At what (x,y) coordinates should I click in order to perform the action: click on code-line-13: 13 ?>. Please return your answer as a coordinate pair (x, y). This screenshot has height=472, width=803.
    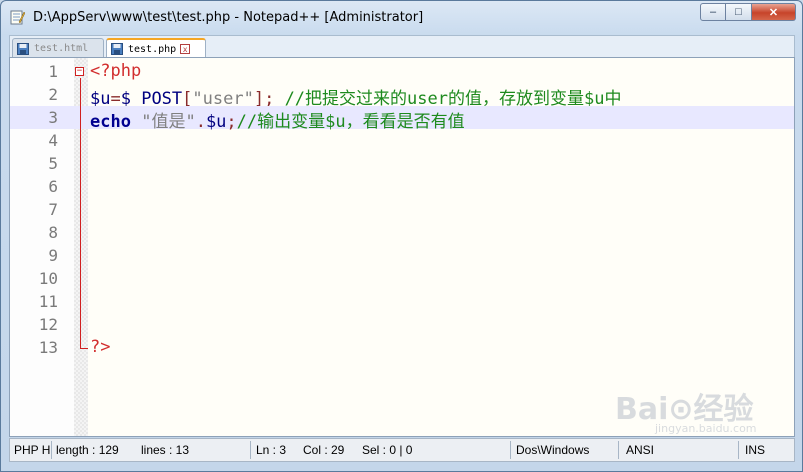
    Looking at the image, I should click on (402, 347).